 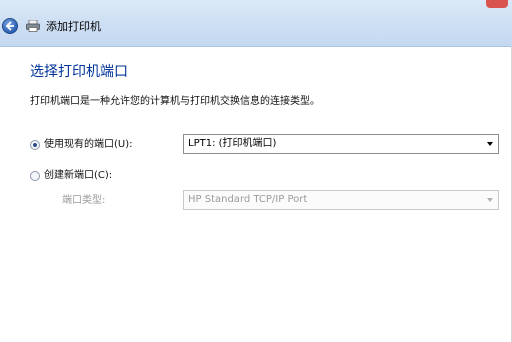 I want to click on existing-port-select: LPT1: (打印机端口), so click(x=341, y=144).